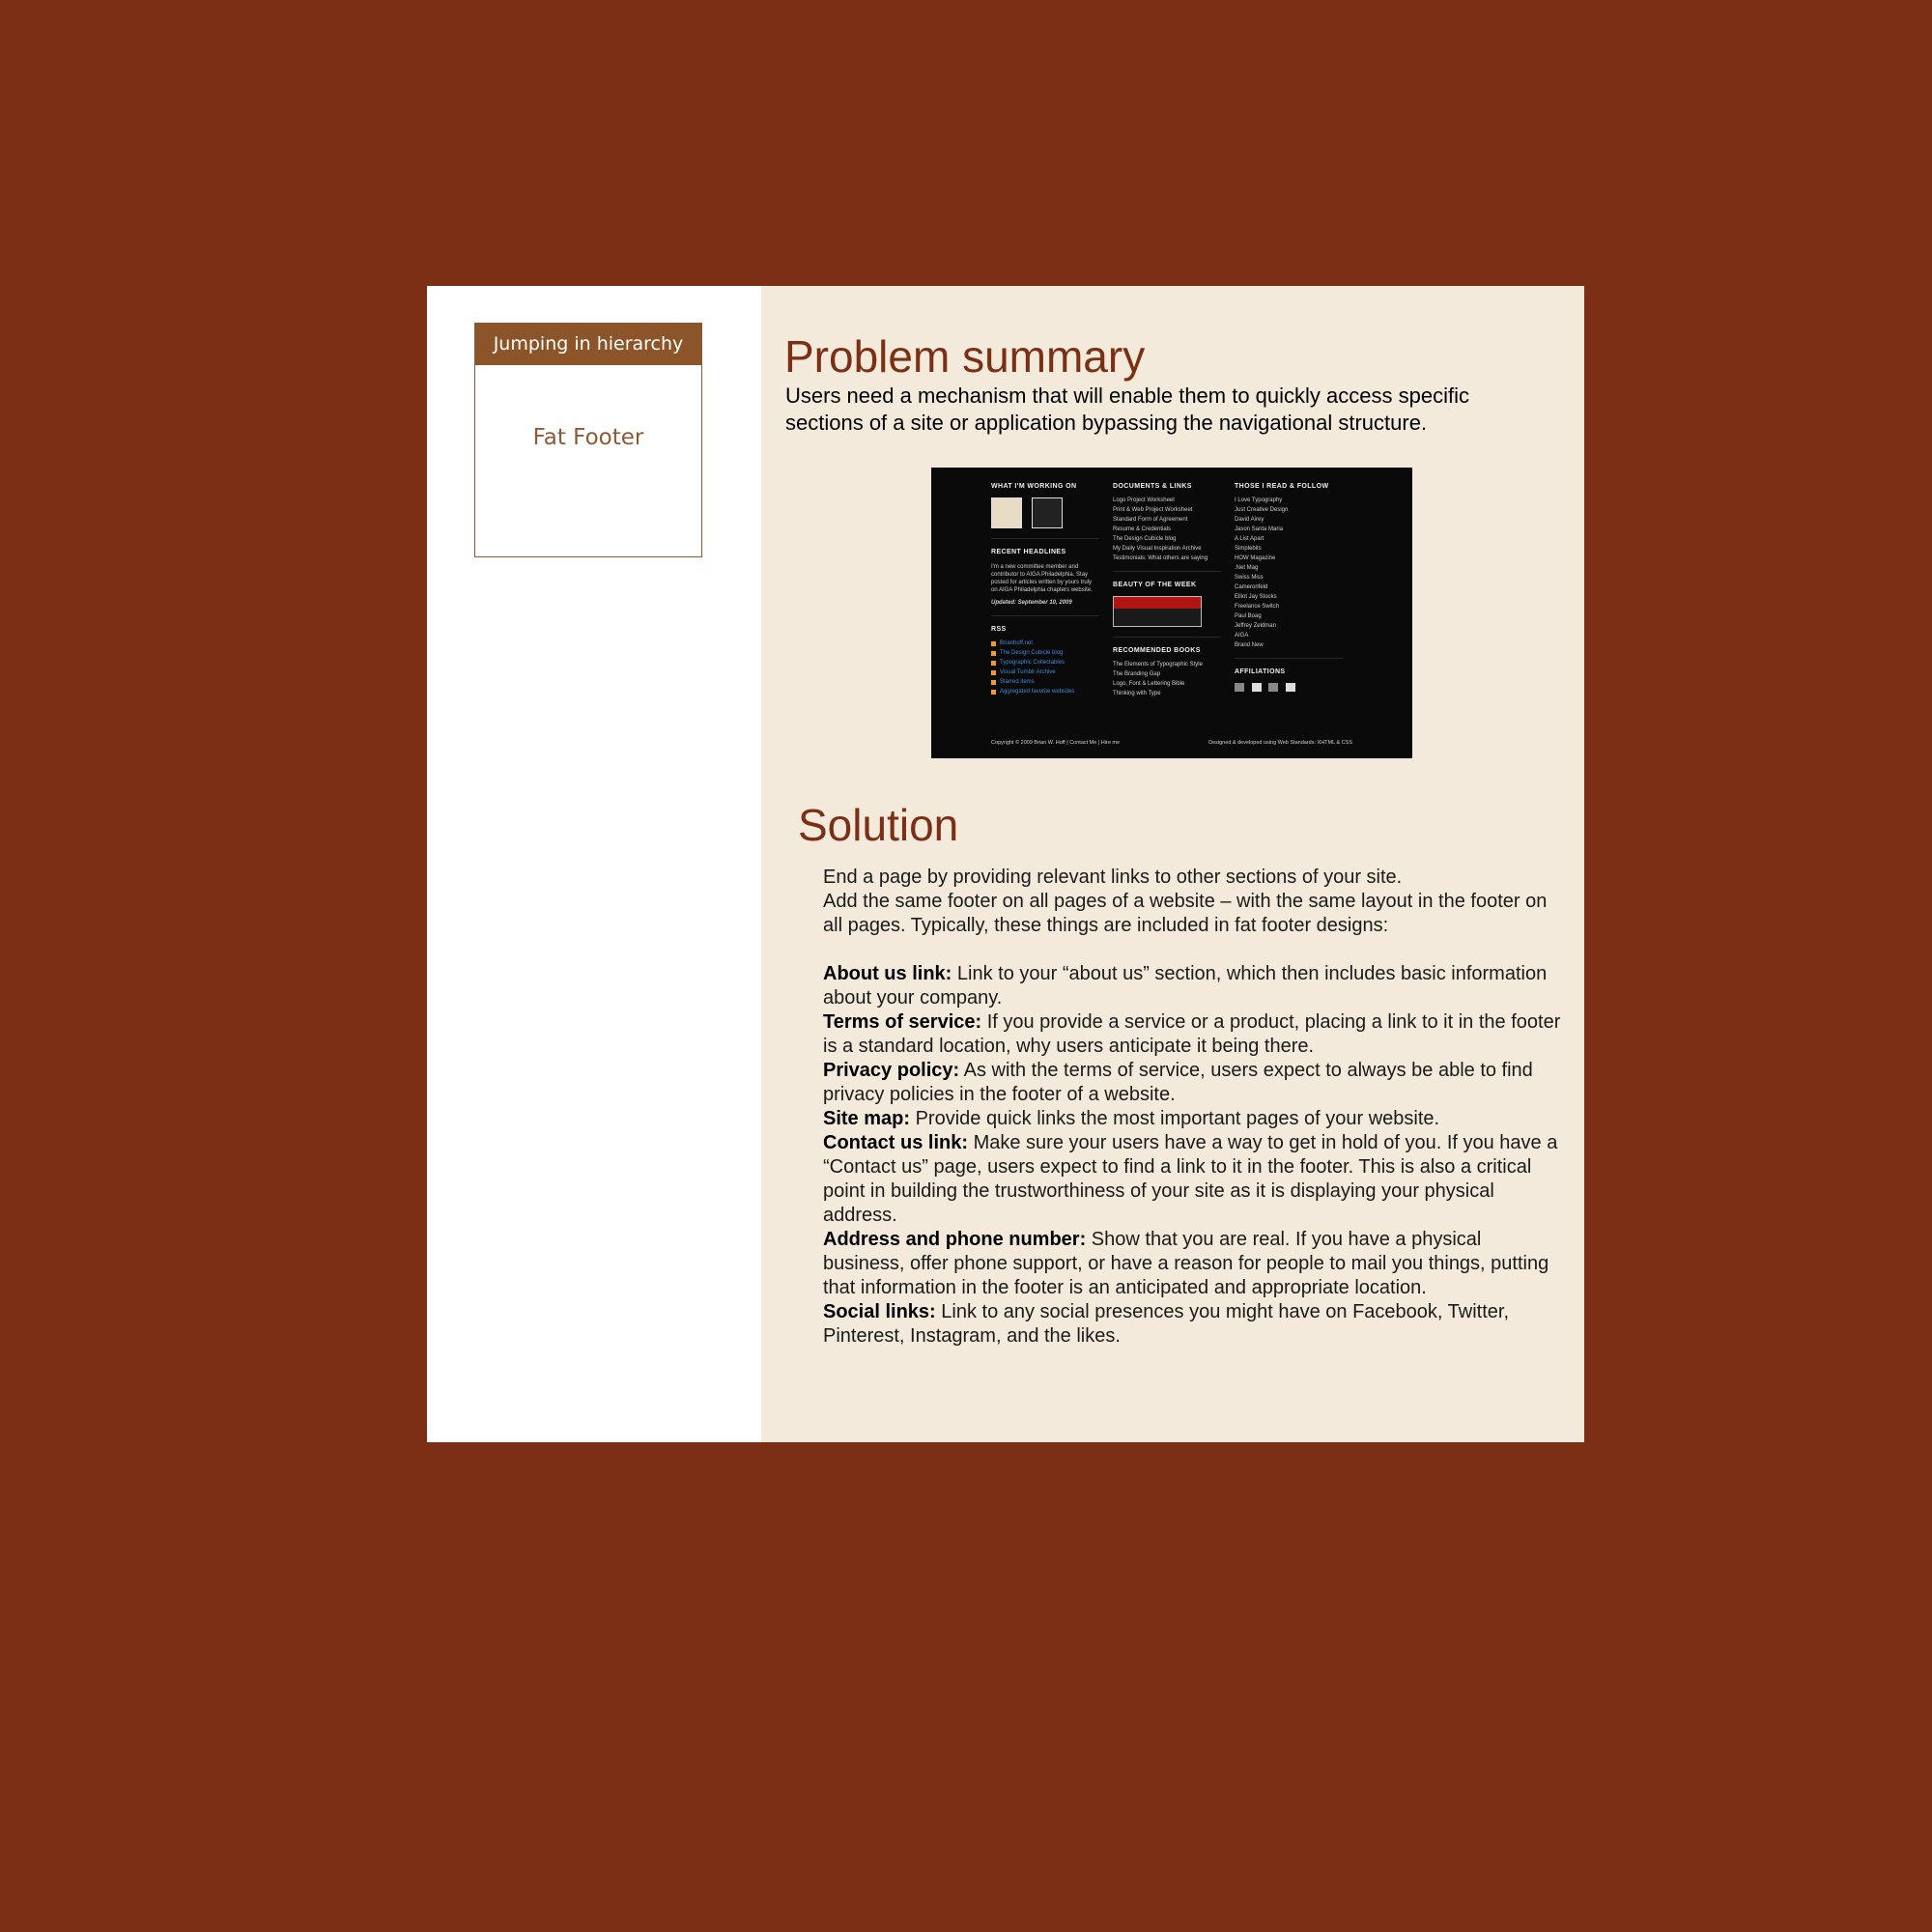 The width and height of the screenshot is (1932, 1932). What do you see at coordinates (1249, 520) in the screenshot?
I see `follow-item: David Airey` at bounding box center [1249, 520].